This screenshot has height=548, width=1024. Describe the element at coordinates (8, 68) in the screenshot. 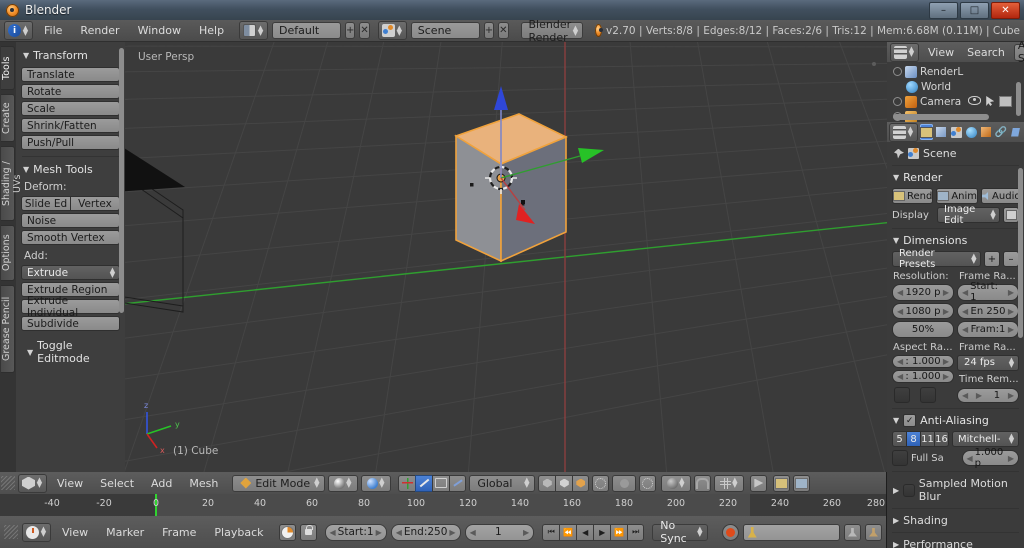

I see `tab-tools: Tools` at that location.